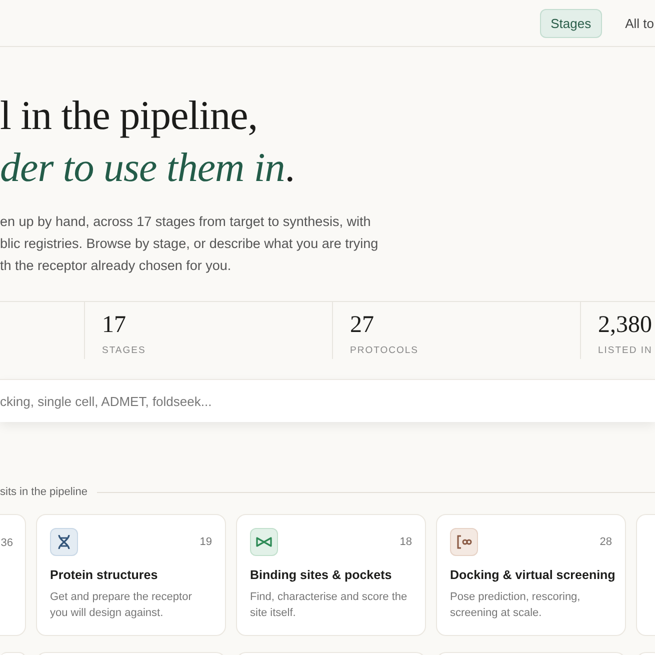 The height and width of the screenshot is (655, 655). I want to click on stage-card: 19 Protein structures Get and prepare the receptor you will design against., so click(131, 575).